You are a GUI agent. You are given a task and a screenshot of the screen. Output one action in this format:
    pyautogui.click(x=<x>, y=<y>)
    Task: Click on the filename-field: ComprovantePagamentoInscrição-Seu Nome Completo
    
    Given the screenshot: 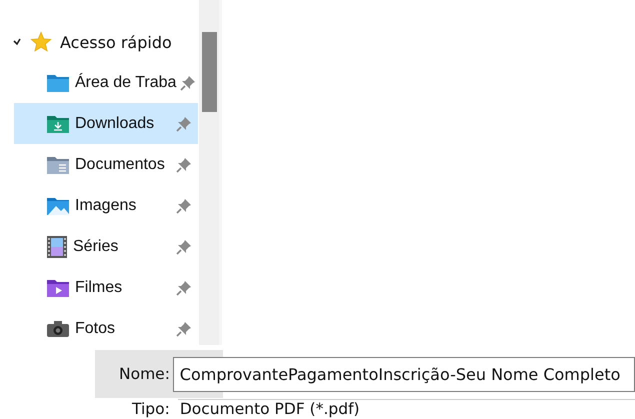 What is the action you would take?
    pyautogui.click(x=403, y=374)
    